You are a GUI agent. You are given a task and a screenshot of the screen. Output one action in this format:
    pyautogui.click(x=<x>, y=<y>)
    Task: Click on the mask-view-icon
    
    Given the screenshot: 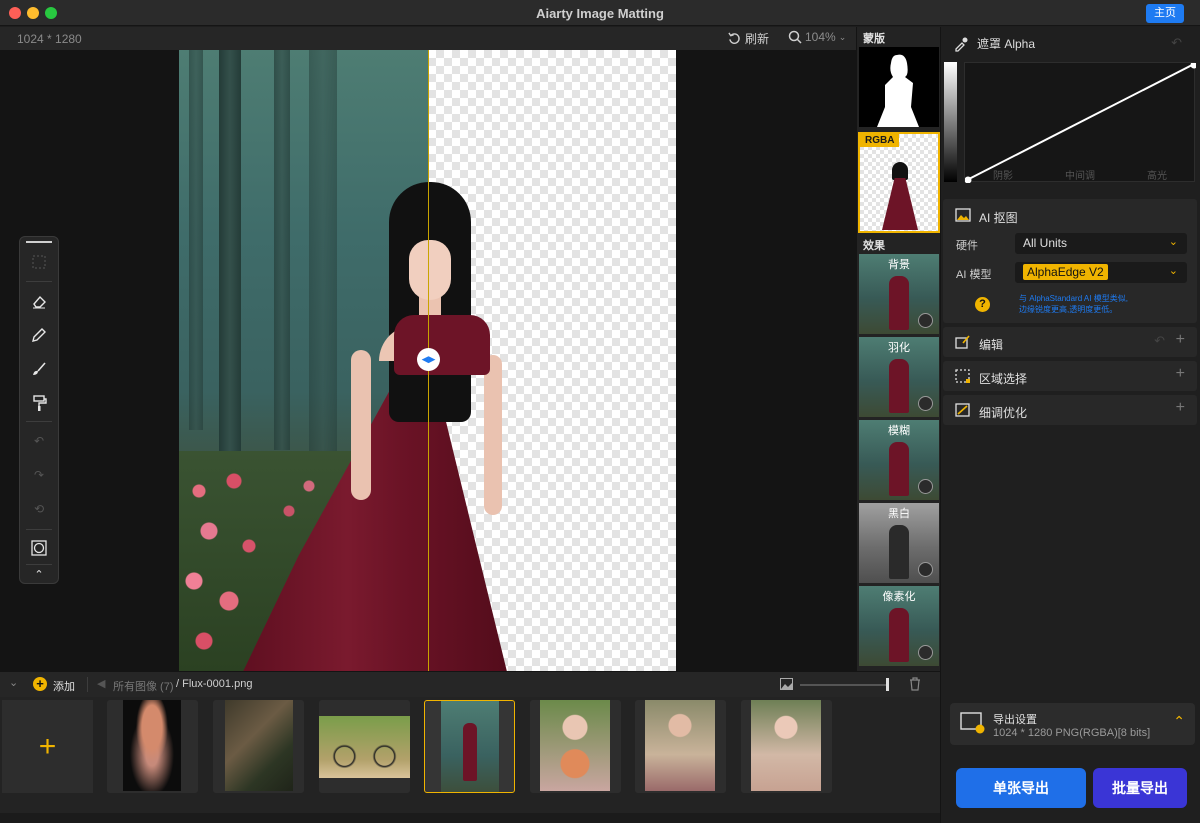 What is the action you would take?
    pyautogui.click(x=39, y=548)
    